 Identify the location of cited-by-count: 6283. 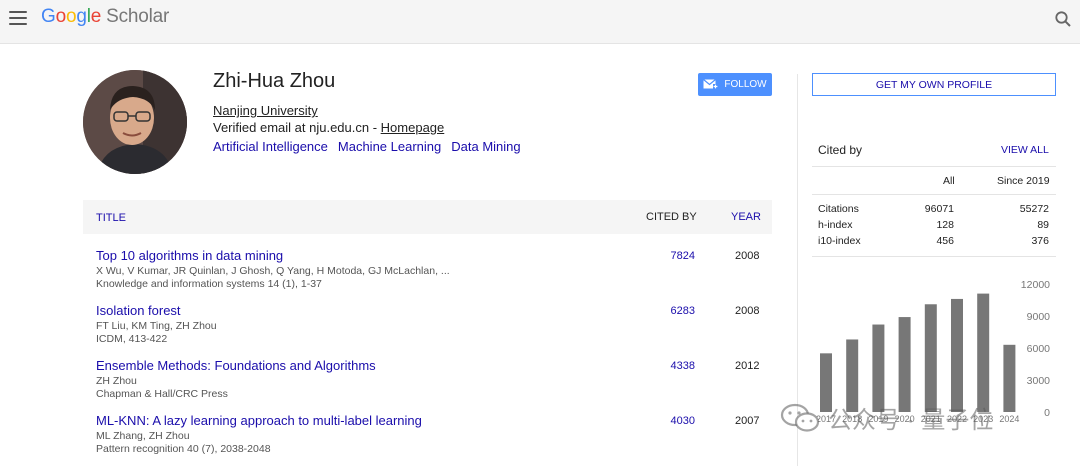
(682, 311).